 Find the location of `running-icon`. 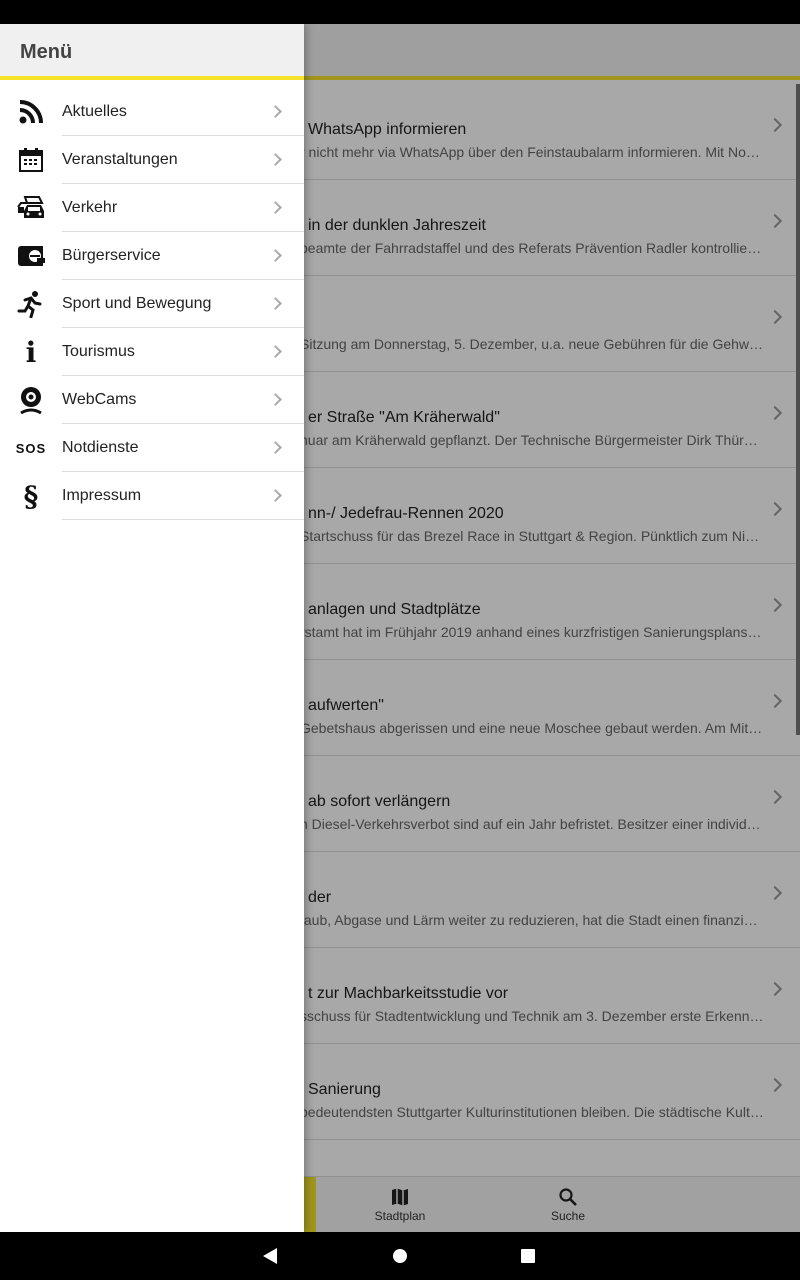

running-icon is located at coordinates (31, 304).